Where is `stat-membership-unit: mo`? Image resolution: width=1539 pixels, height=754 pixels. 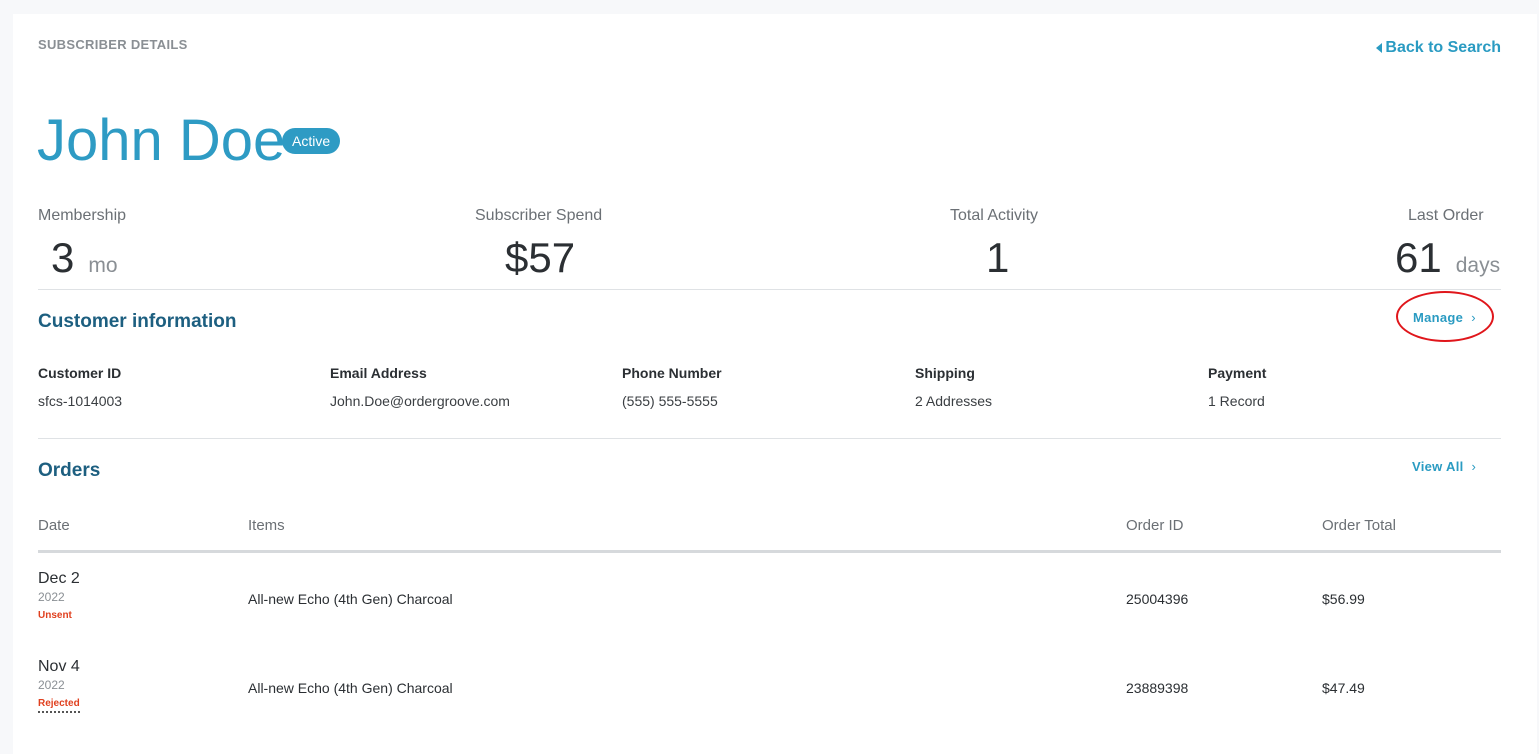 stat-membership-unit: mo is located at coordinates (103, 265).